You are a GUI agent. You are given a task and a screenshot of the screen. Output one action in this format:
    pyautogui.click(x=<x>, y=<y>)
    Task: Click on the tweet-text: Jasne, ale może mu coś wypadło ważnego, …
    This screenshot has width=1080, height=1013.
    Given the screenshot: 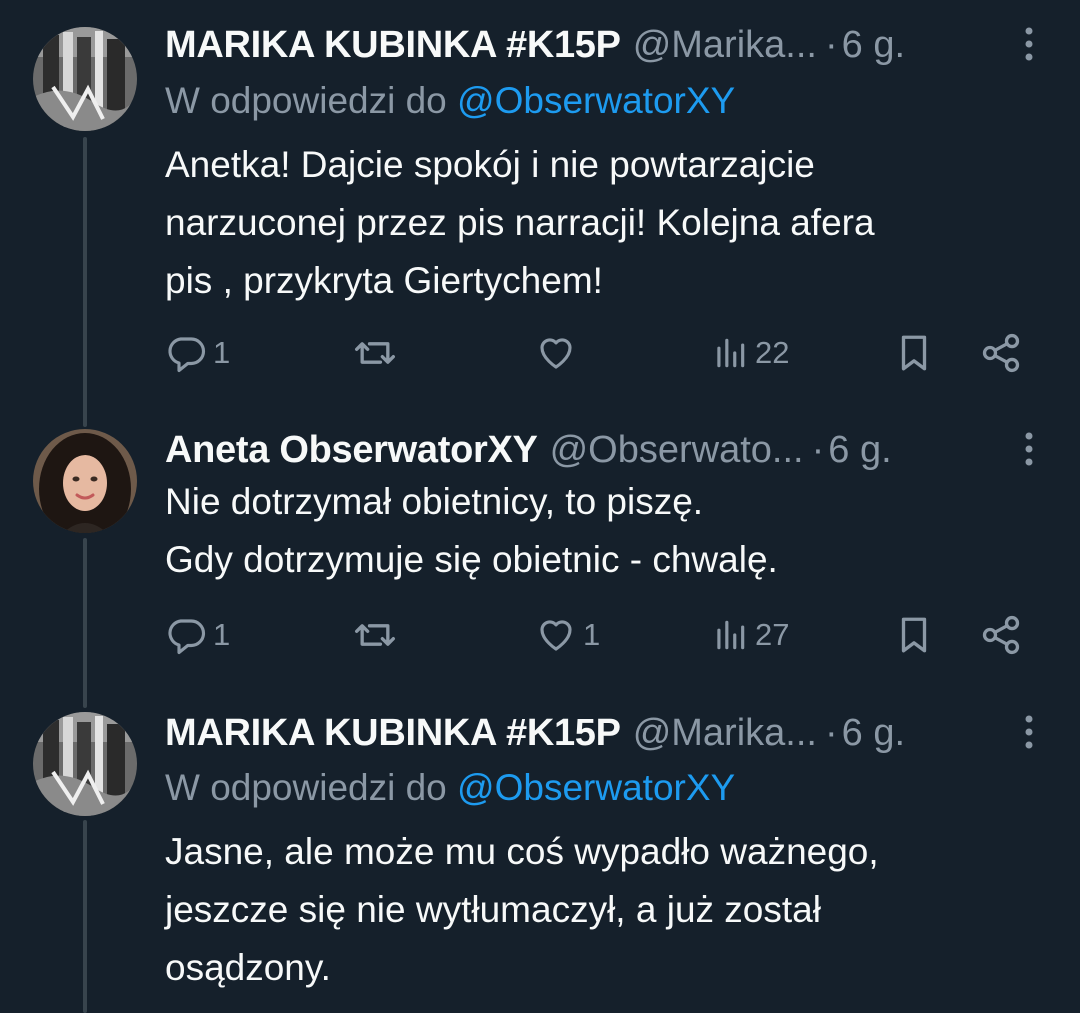 What is the action you would take?
    pyautogui.click(x=605, y=910)
    